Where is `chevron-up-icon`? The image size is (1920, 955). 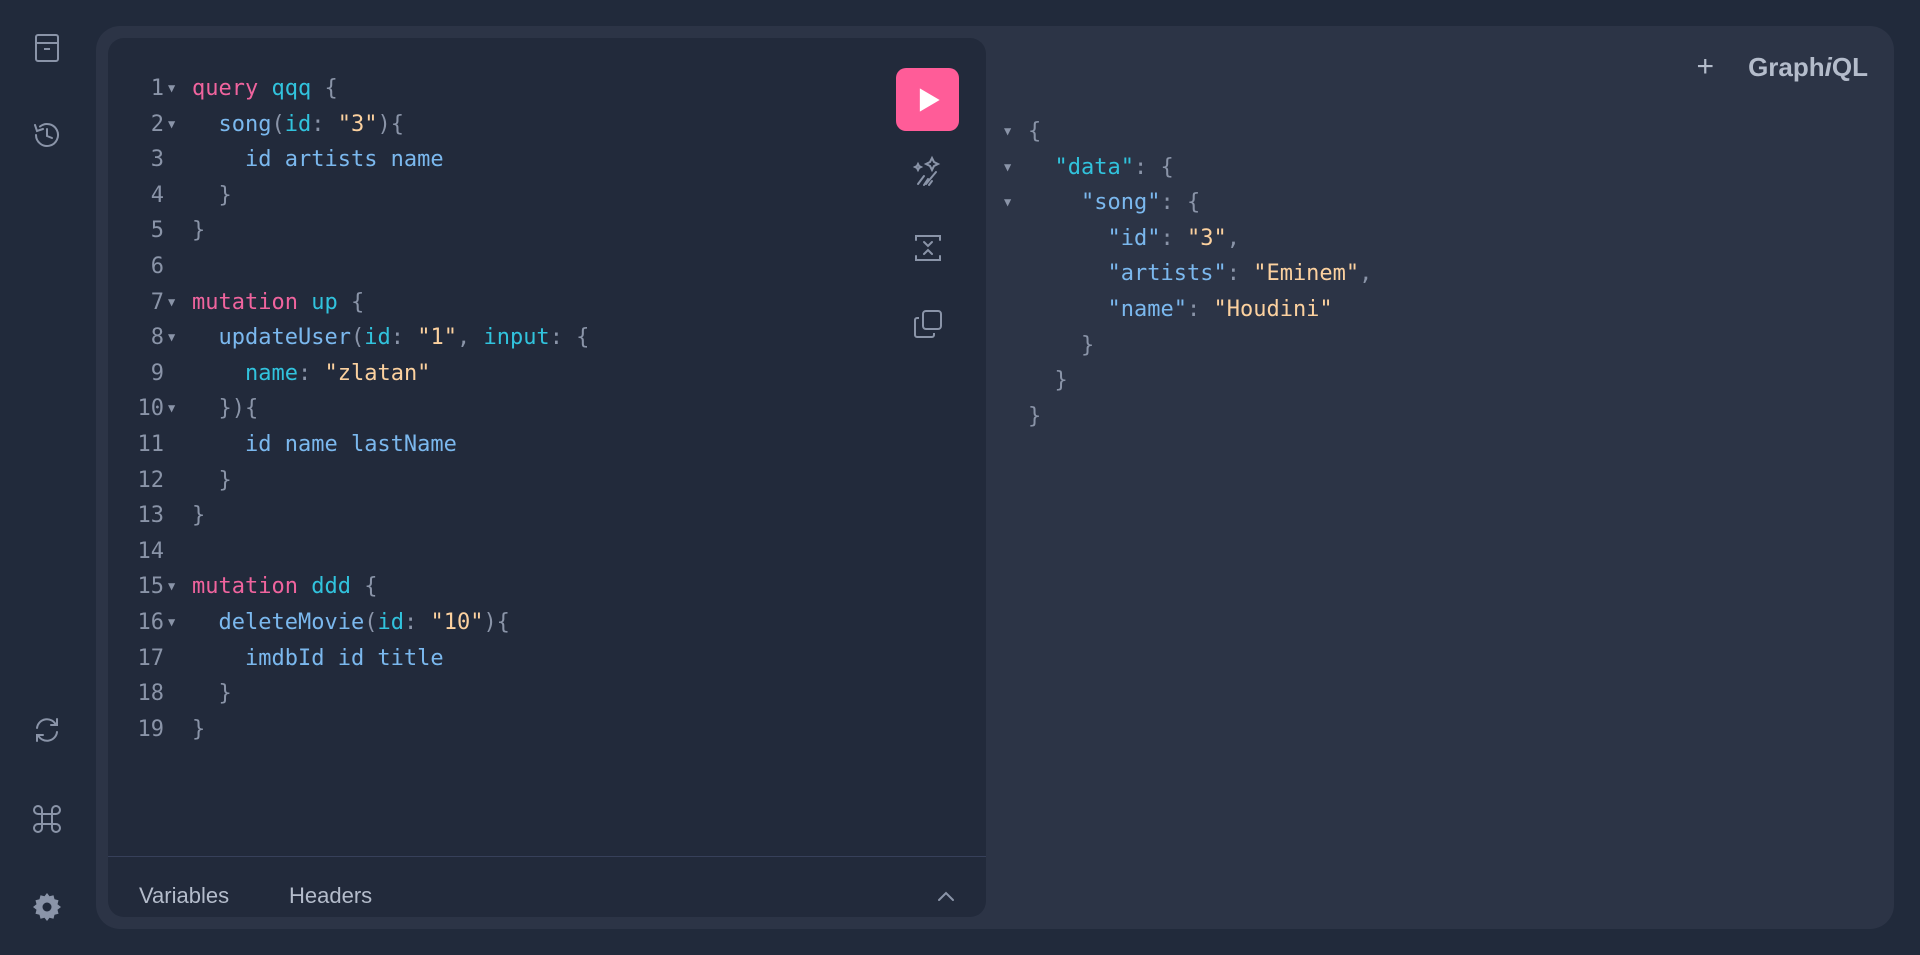 chevron-up-icon is located at coordinates (946, 897).